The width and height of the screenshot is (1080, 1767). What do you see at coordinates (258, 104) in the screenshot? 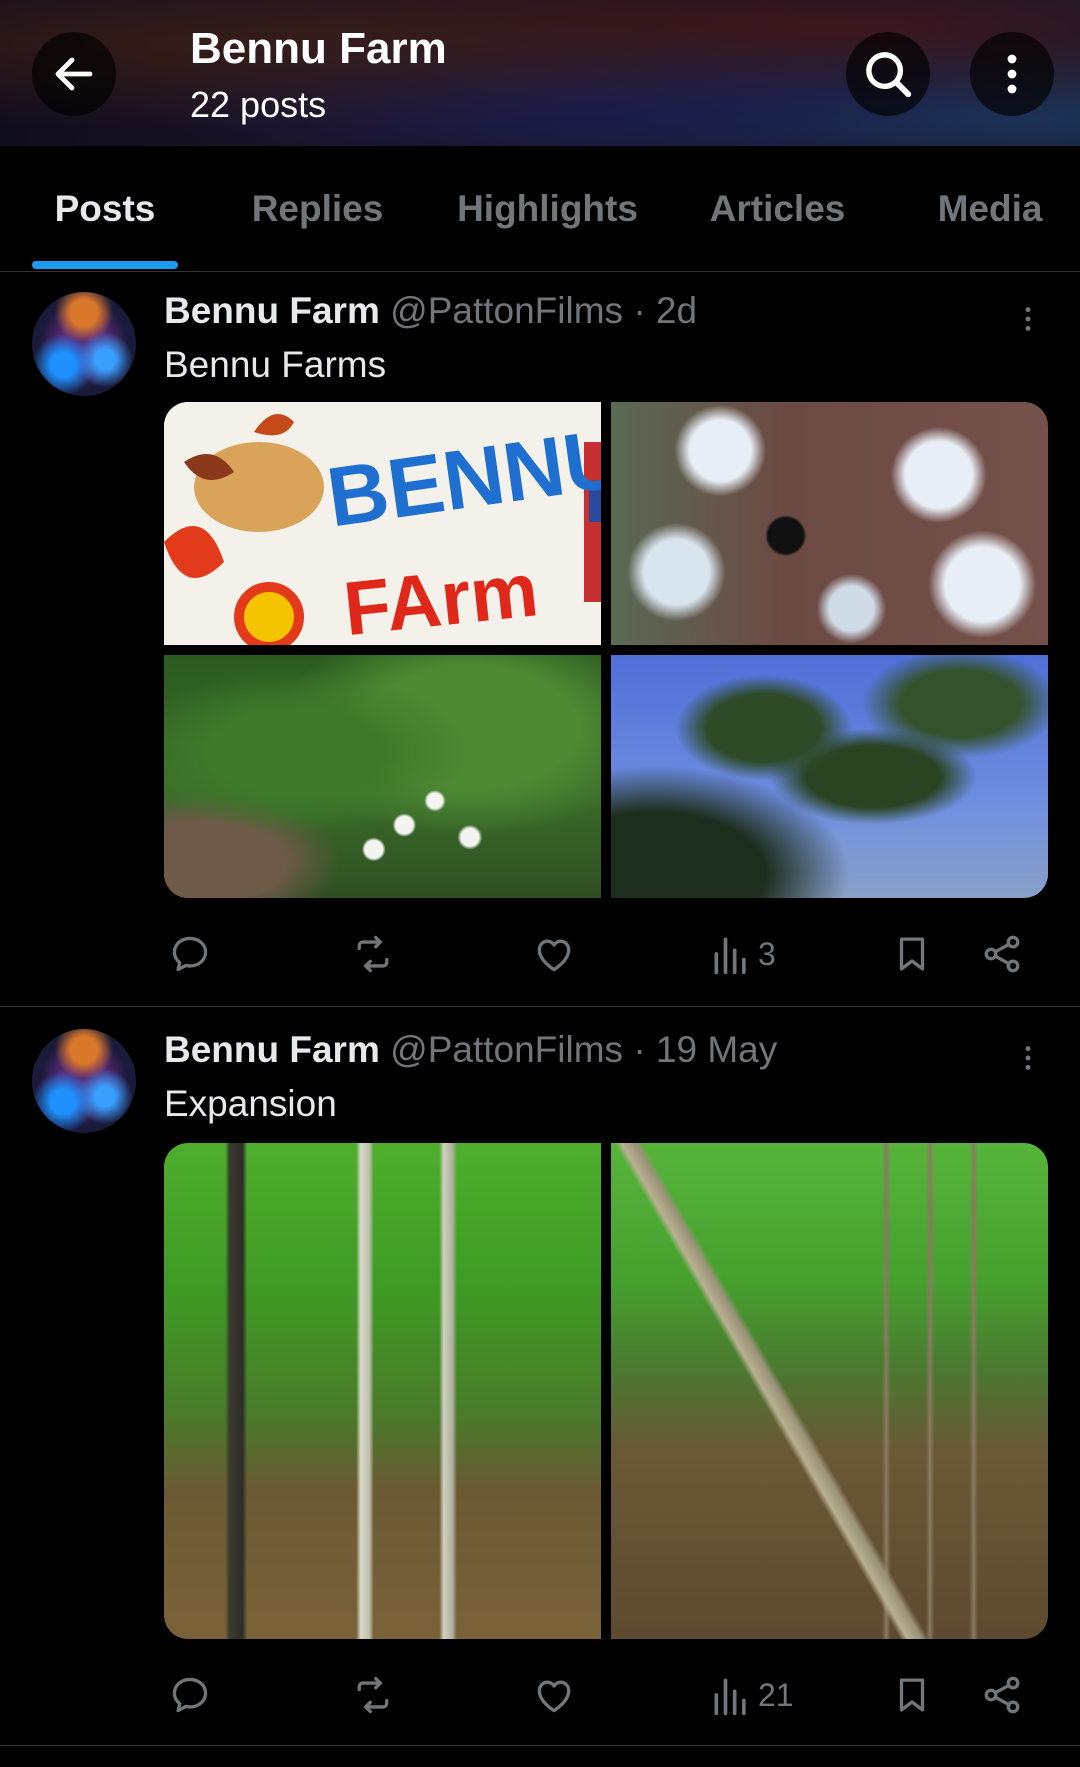
I see `post-count: 22 posts` at bounding box center [258, 104].